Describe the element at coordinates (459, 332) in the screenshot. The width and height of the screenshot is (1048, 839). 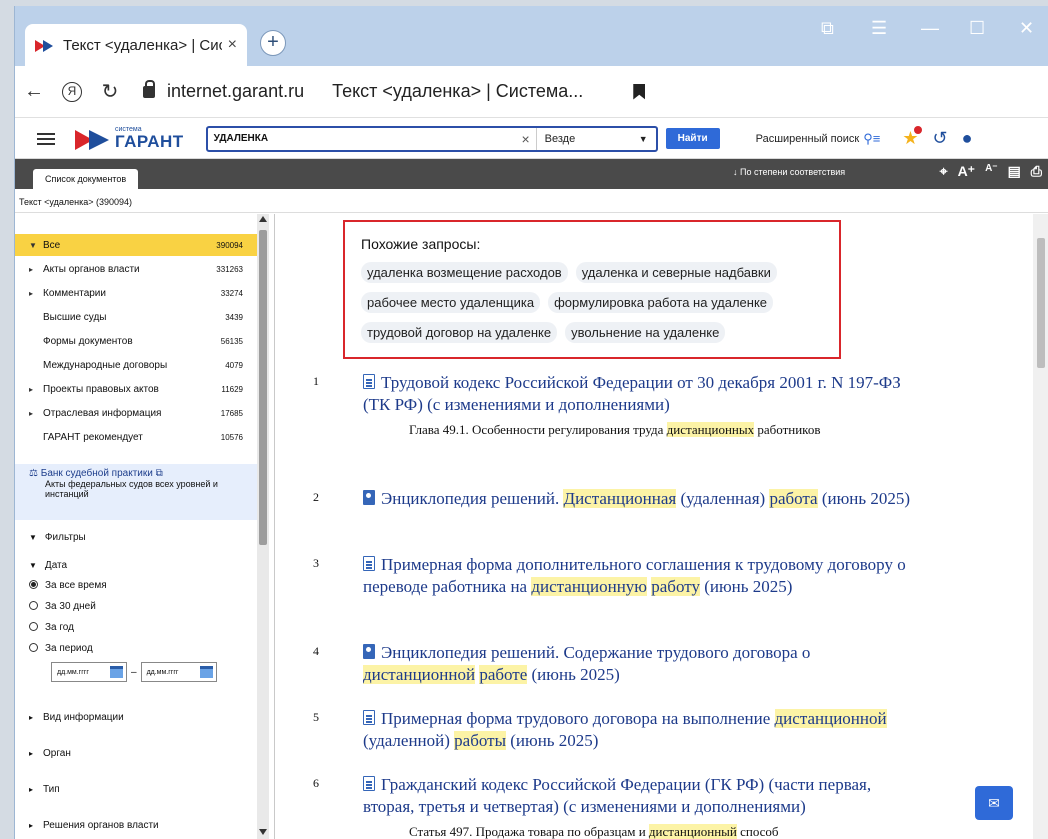
I see `similar-query-chip: трудовой договор на удаленке` at that location.